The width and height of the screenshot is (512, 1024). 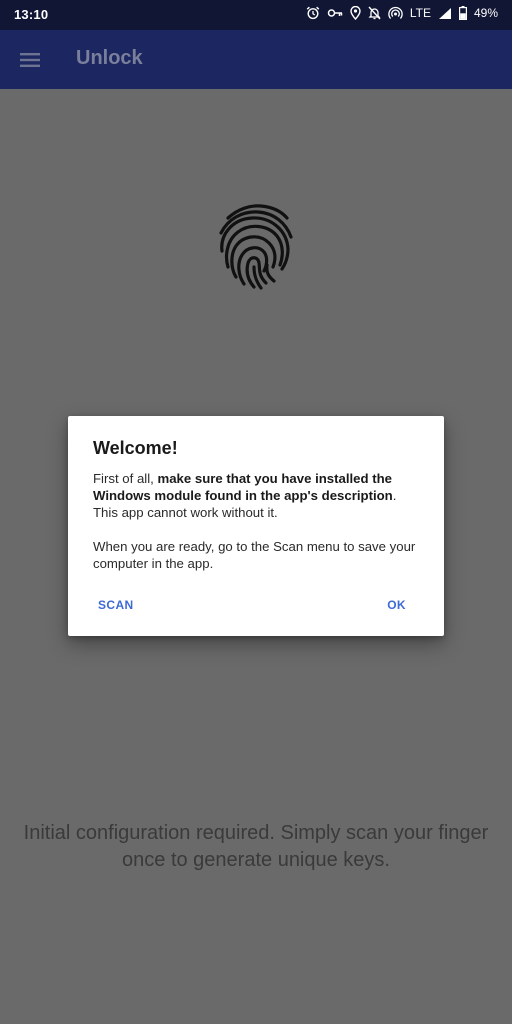 What do you see at coordinates (313, 13) in the screenshot?
I see `alarm-icon` at bounding box center [313, 13].